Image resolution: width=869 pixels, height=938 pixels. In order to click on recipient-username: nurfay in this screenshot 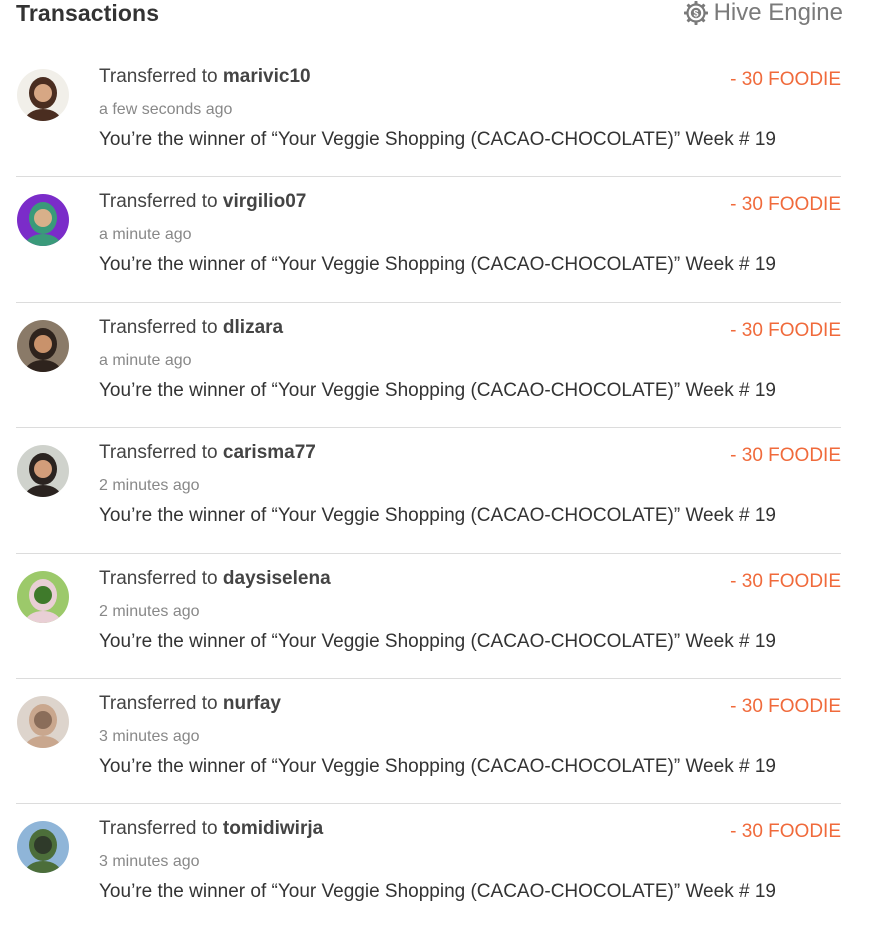, I will do `click(252, 703)`.